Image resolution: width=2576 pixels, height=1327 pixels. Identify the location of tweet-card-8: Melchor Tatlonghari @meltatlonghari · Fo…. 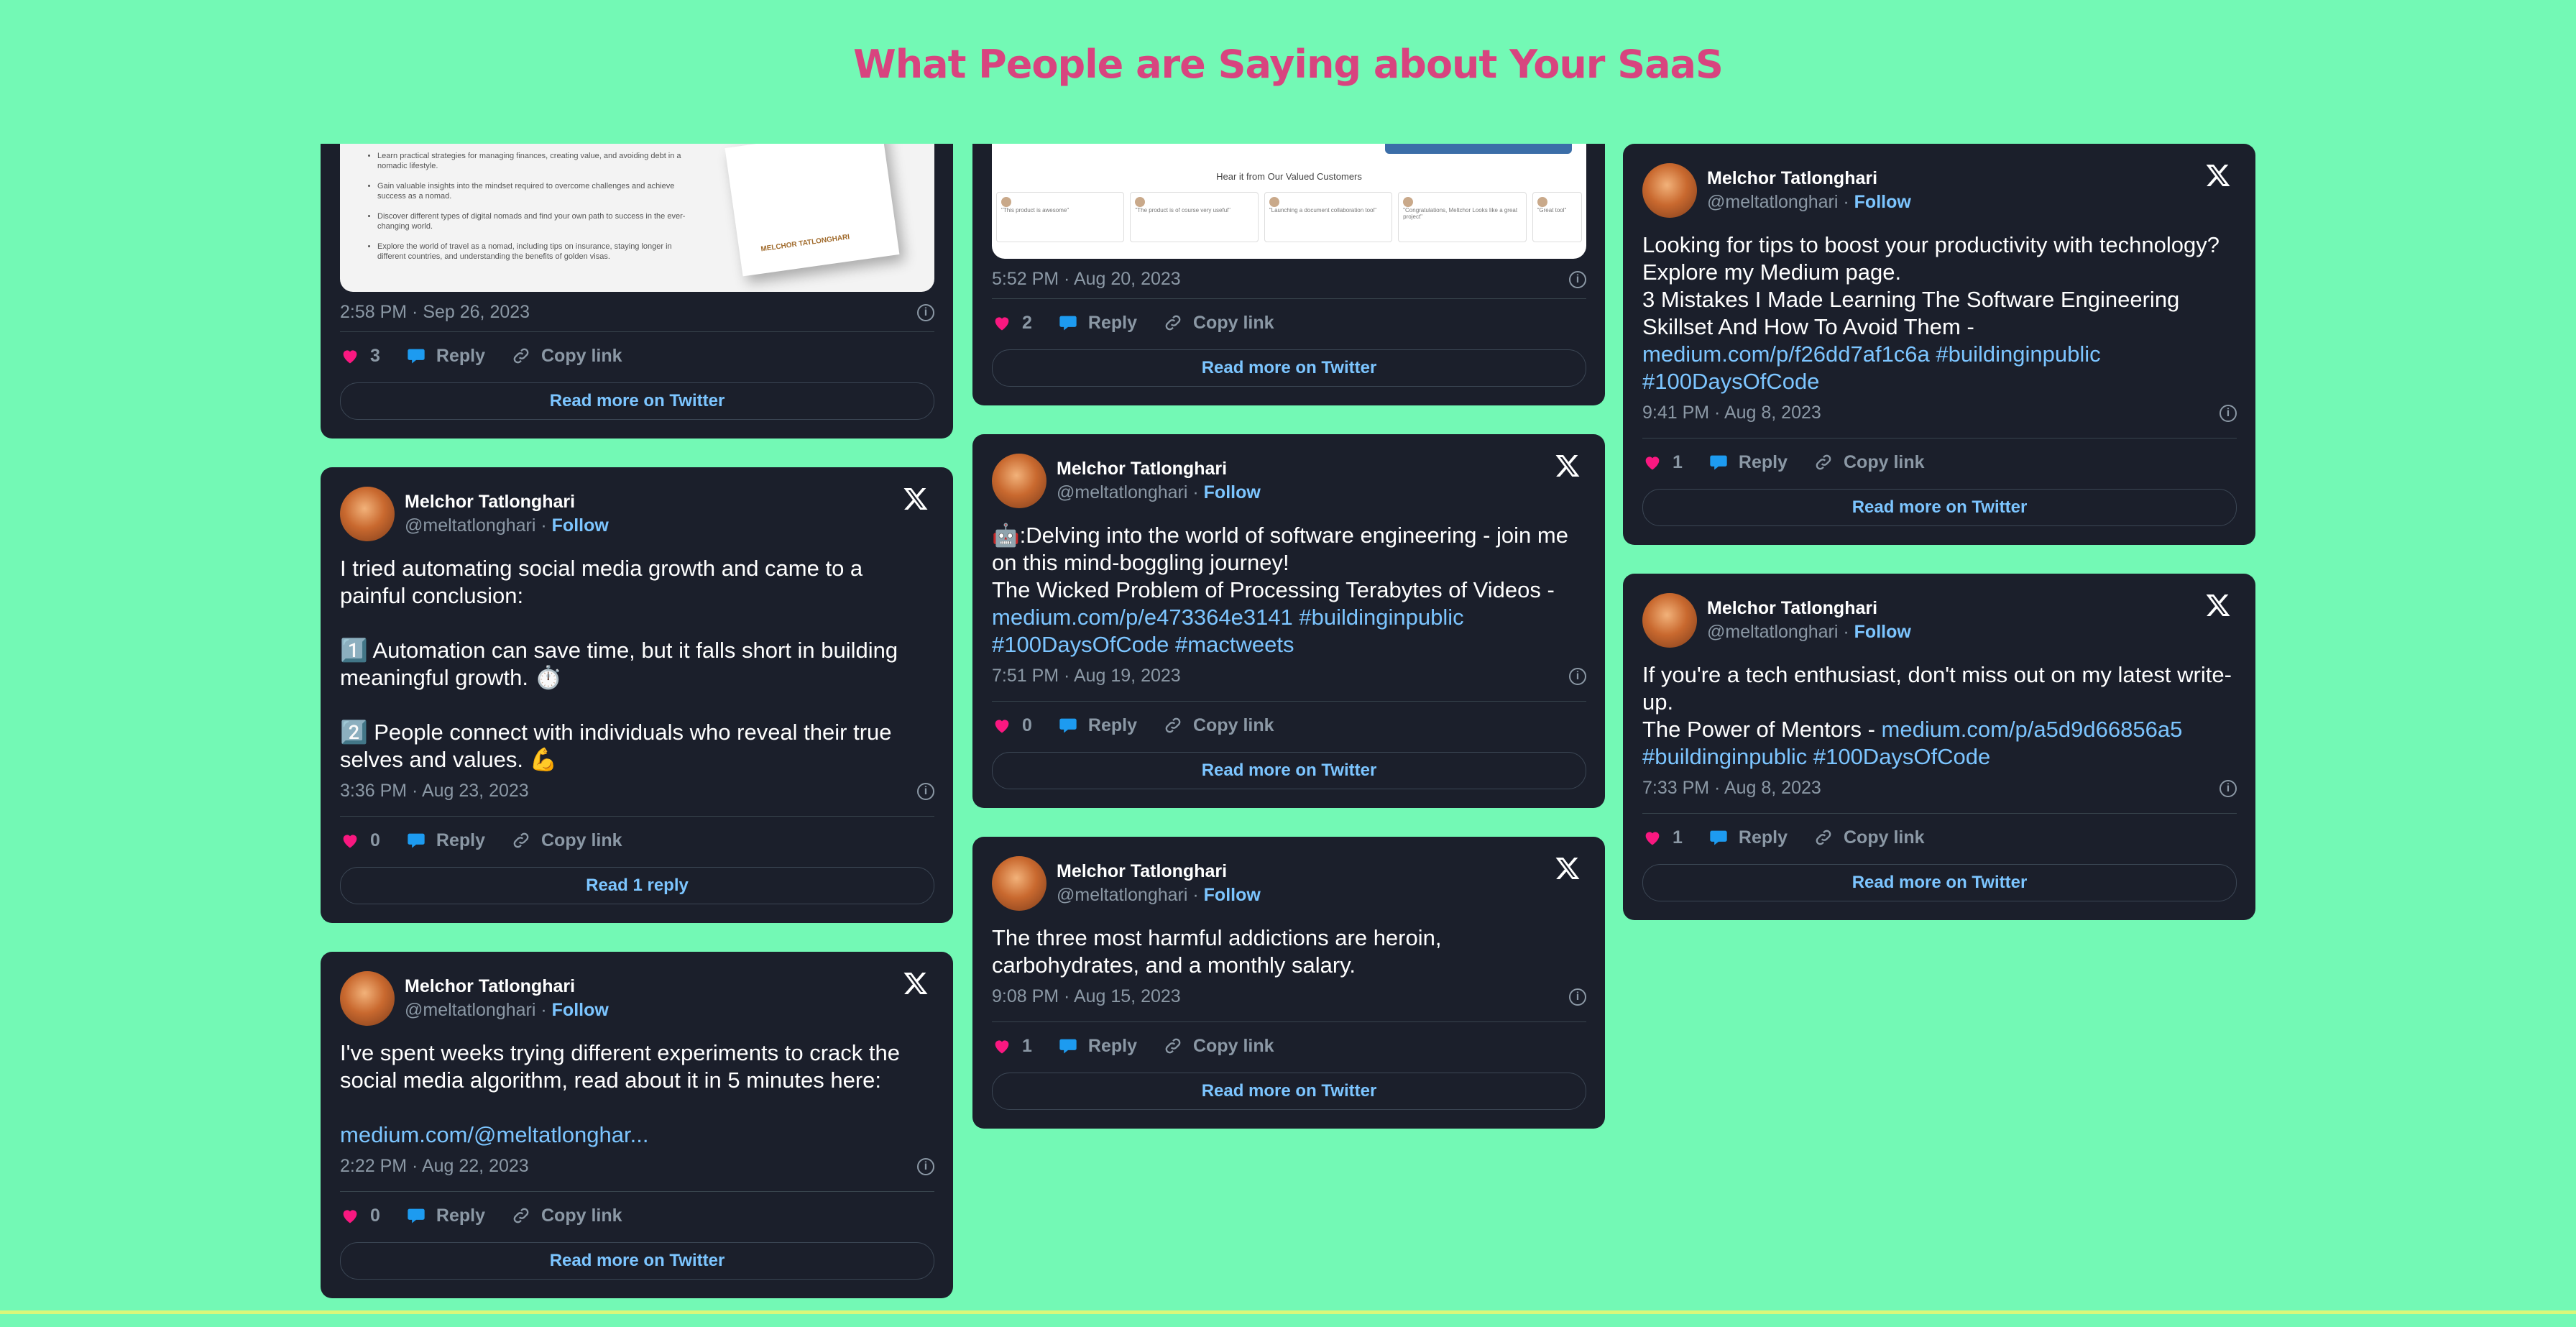
(1939, 747).